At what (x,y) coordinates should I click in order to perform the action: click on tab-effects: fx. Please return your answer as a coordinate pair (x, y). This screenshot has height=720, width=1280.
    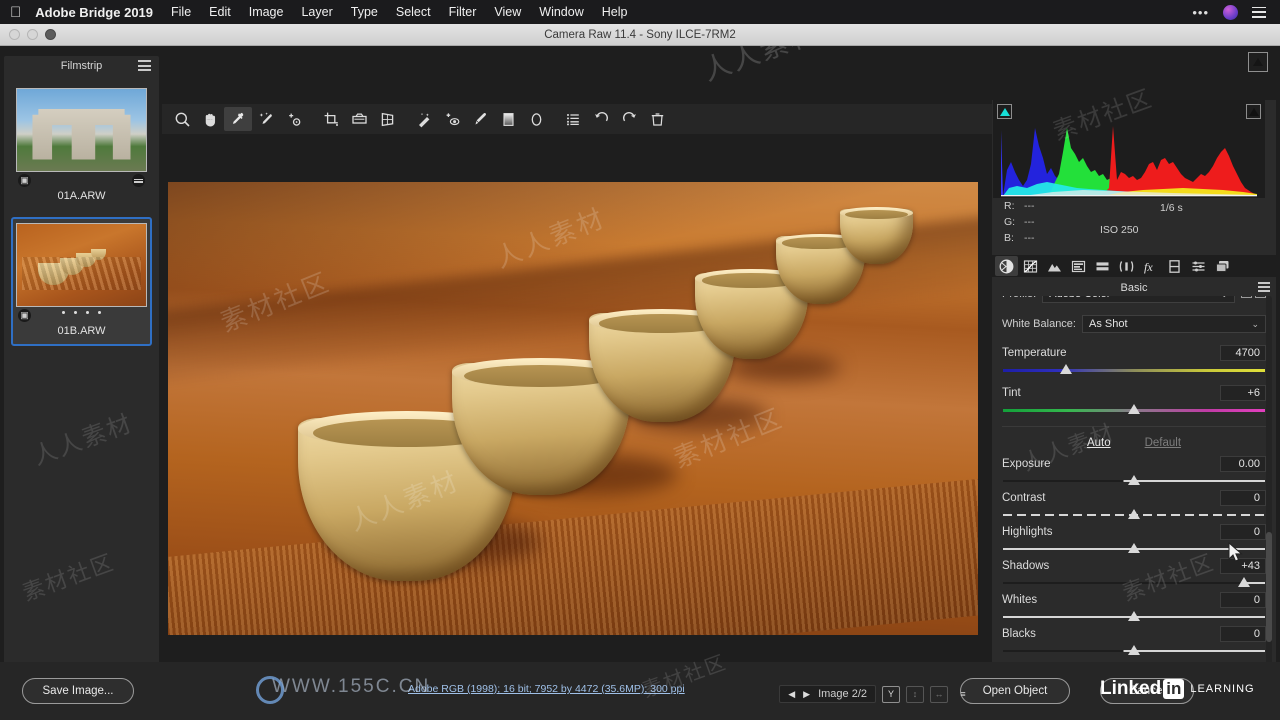
    Looking at the image, I should click on (1150, 266).